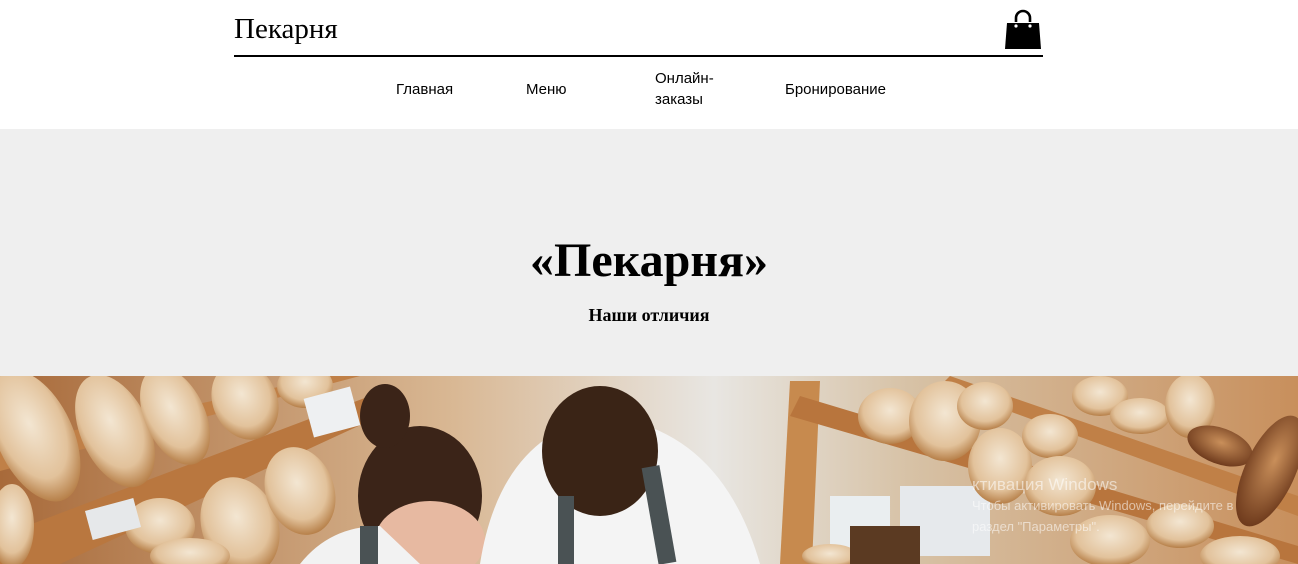  I want to click on nav-item-online-orders: Онлайн- заказы, so click(695, 89).